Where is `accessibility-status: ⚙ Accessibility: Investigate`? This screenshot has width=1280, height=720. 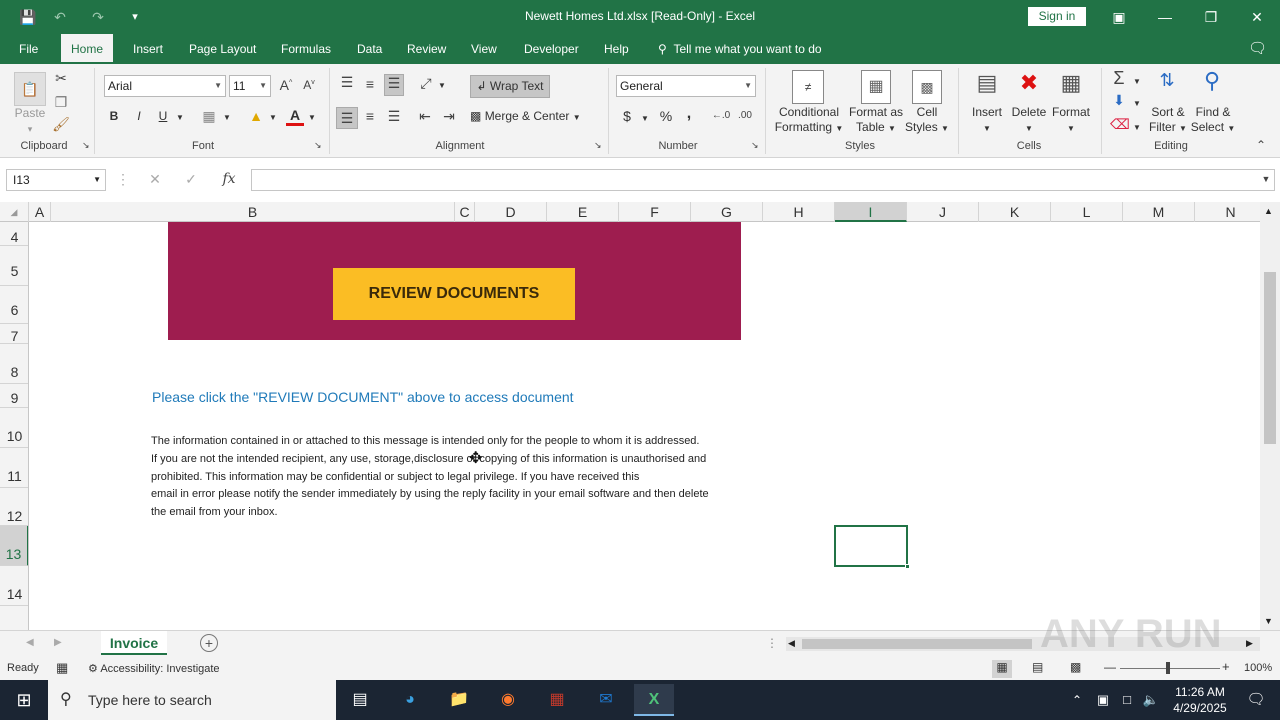 accessibility-status: ⚙ Accessibility: Investigate is located at coordinates (154, 668).